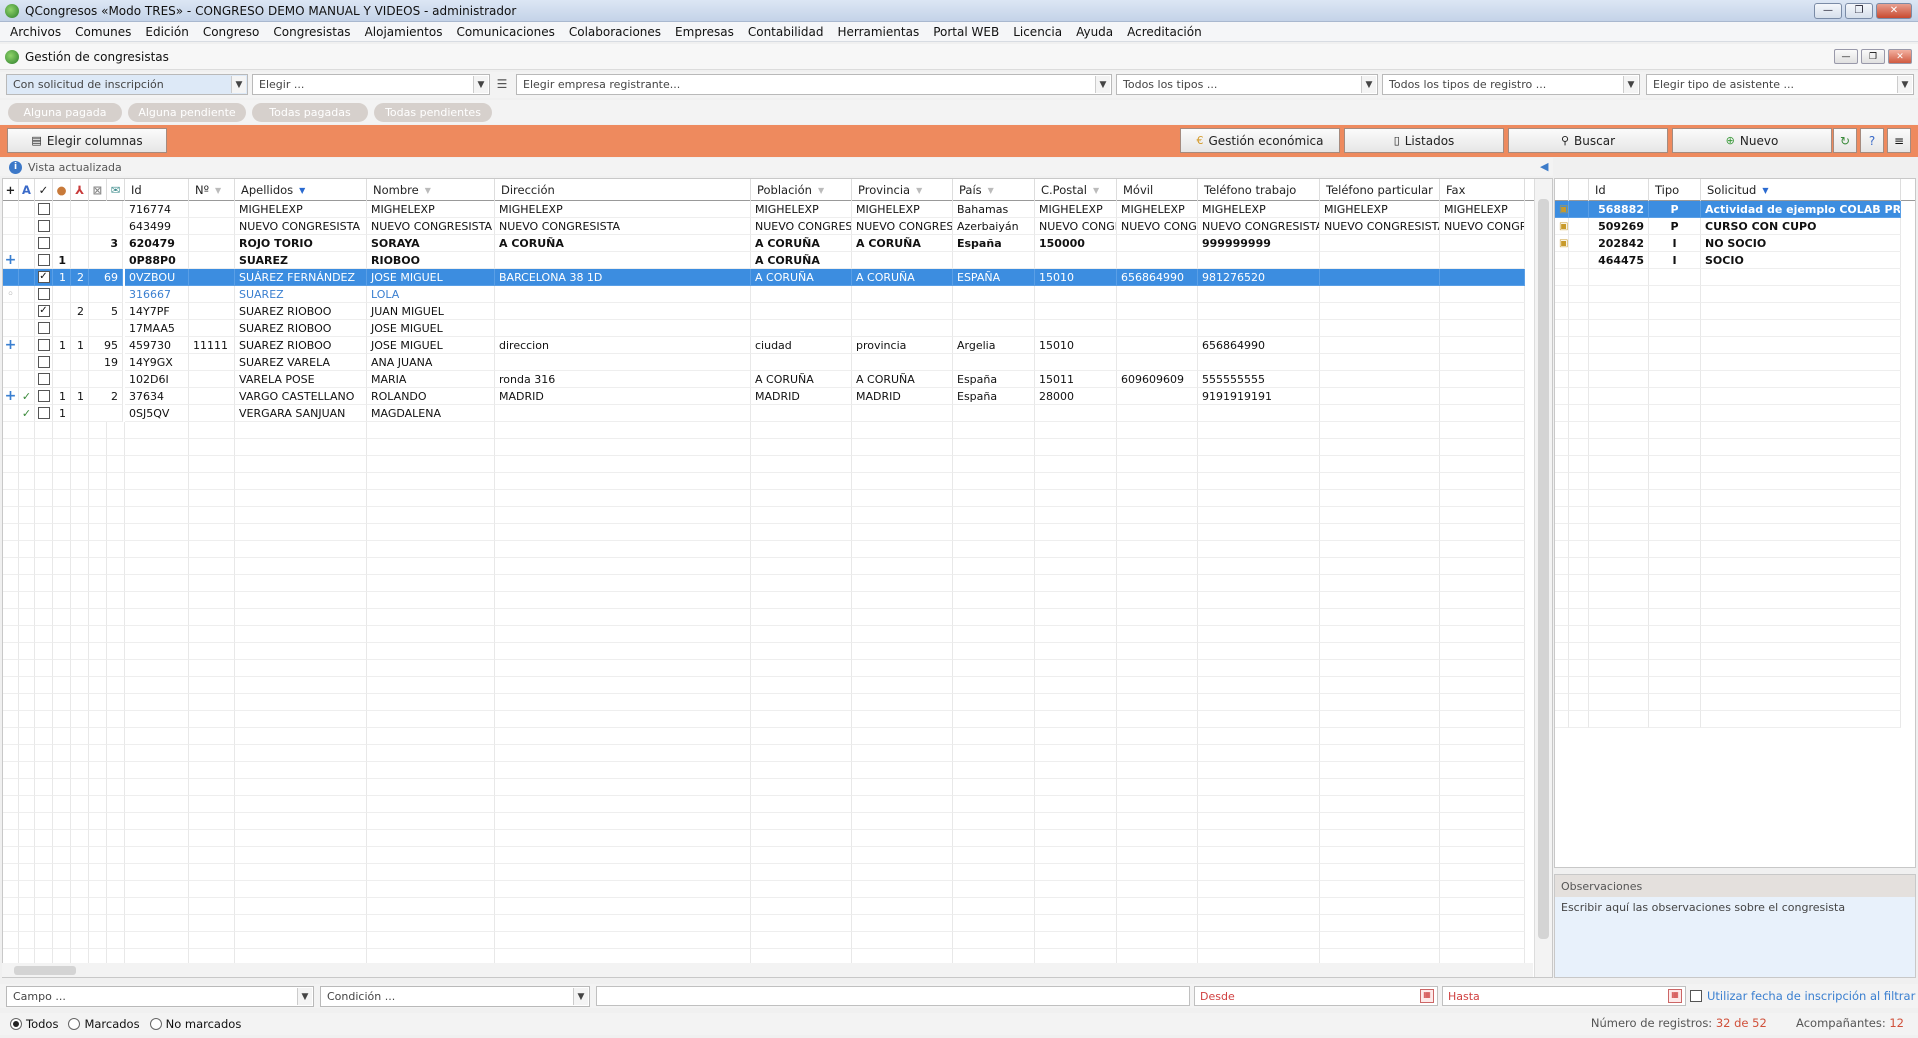  Describe the element at coordinates (103, 32) in the screenshot. I see `menu-comunes: Comunes` at that location.